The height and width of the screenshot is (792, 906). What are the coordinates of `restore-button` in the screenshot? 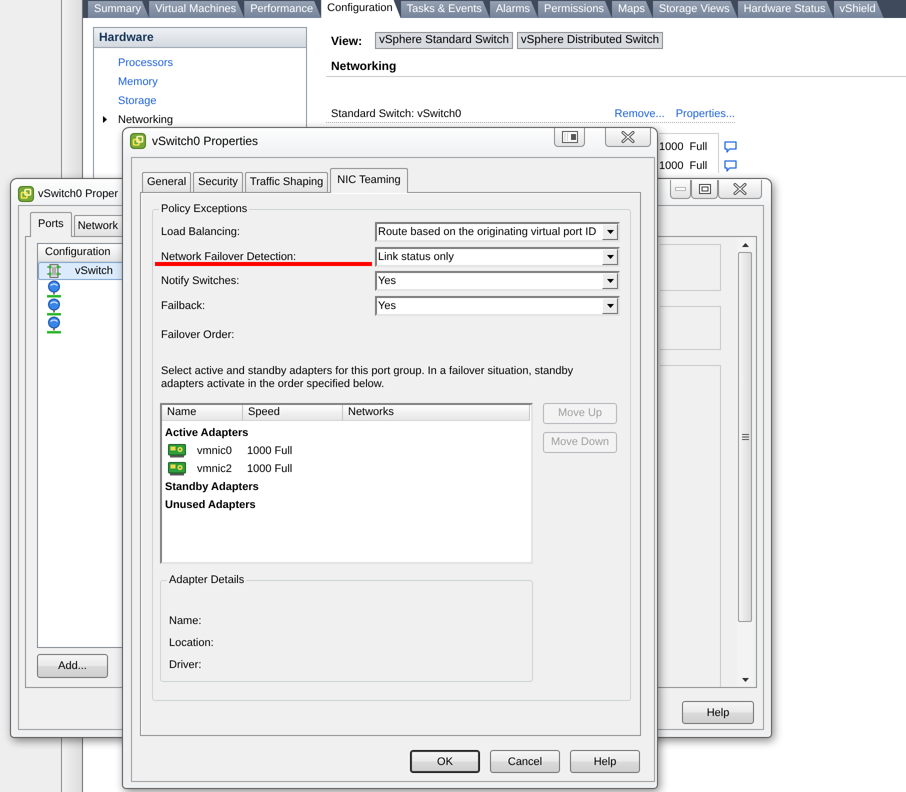 It's located at (569, 137).